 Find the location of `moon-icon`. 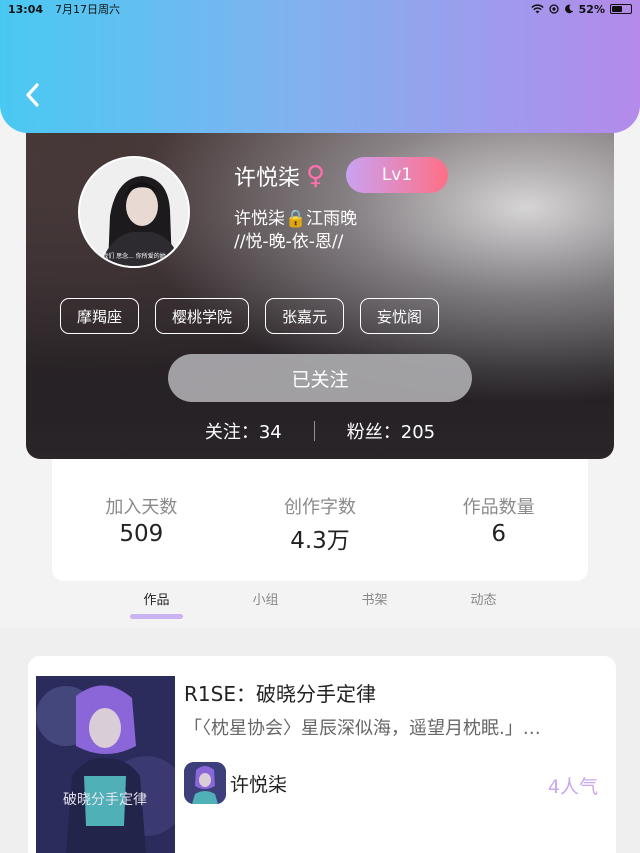

moon-icon is located at coordinates (568, 9).